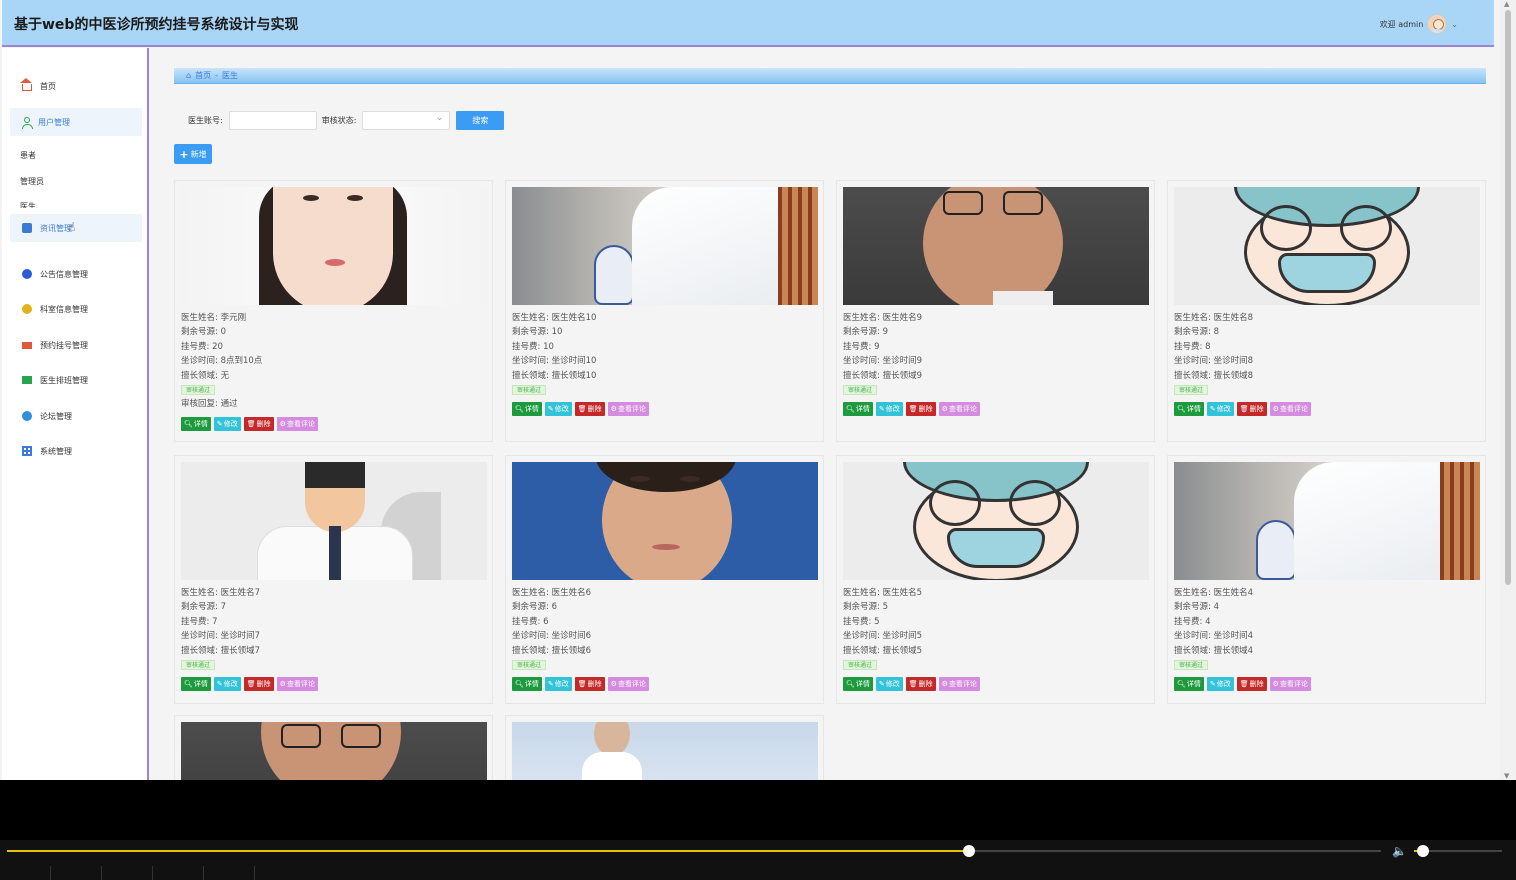 This screenshot has height=880, width=1516. I want to click on sidebar-item-system: 系统管理, so click(76, 451).